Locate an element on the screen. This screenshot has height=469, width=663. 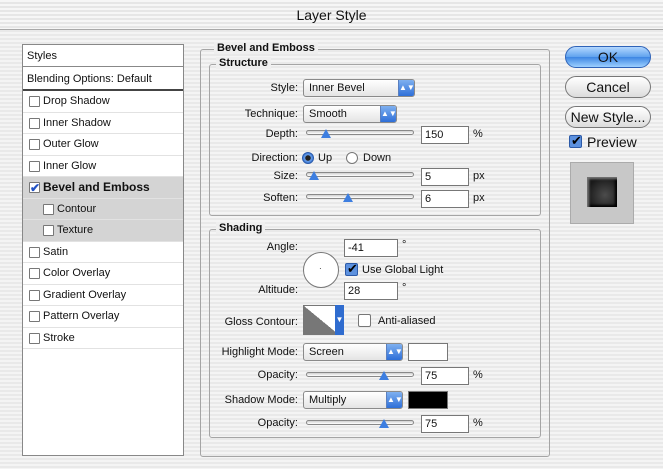
use-global-light-checkbox is located at coordinates (351, 269).